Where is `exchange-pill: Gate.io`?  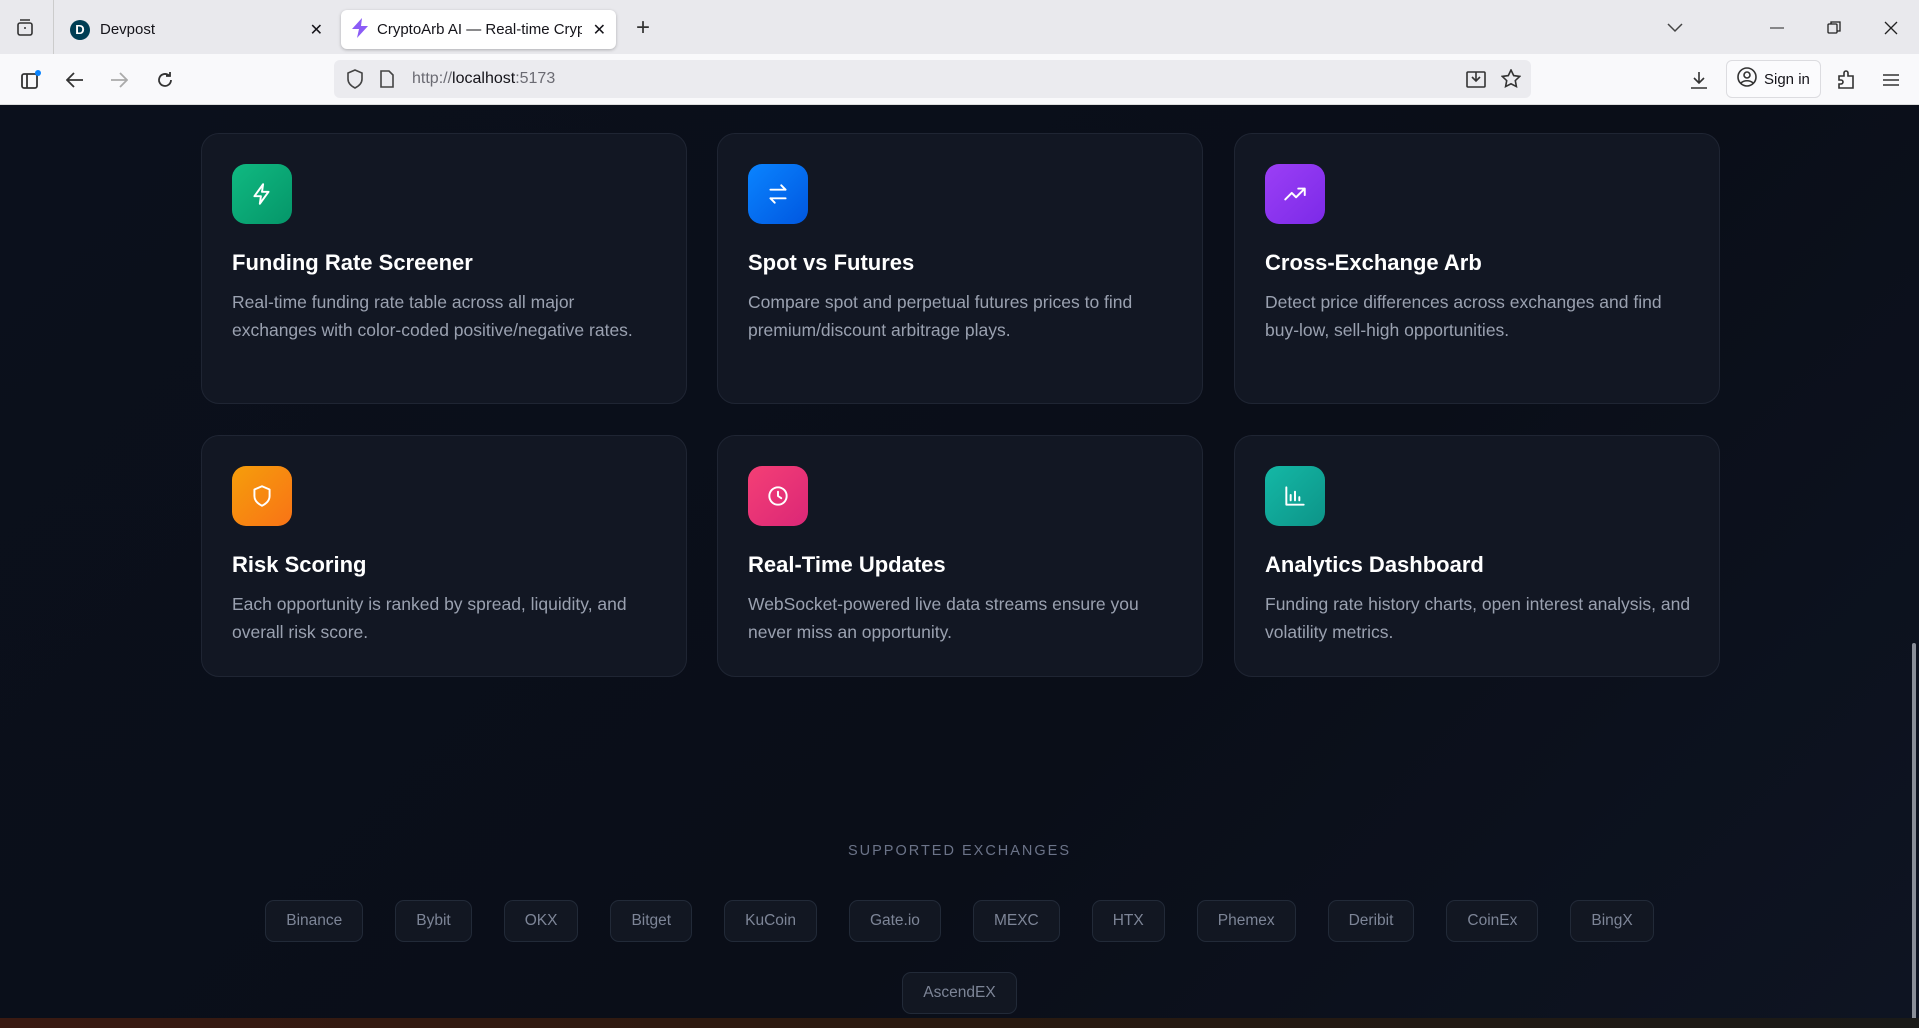 exchange-pill: Gate.io is located at coordinates (894, 921).